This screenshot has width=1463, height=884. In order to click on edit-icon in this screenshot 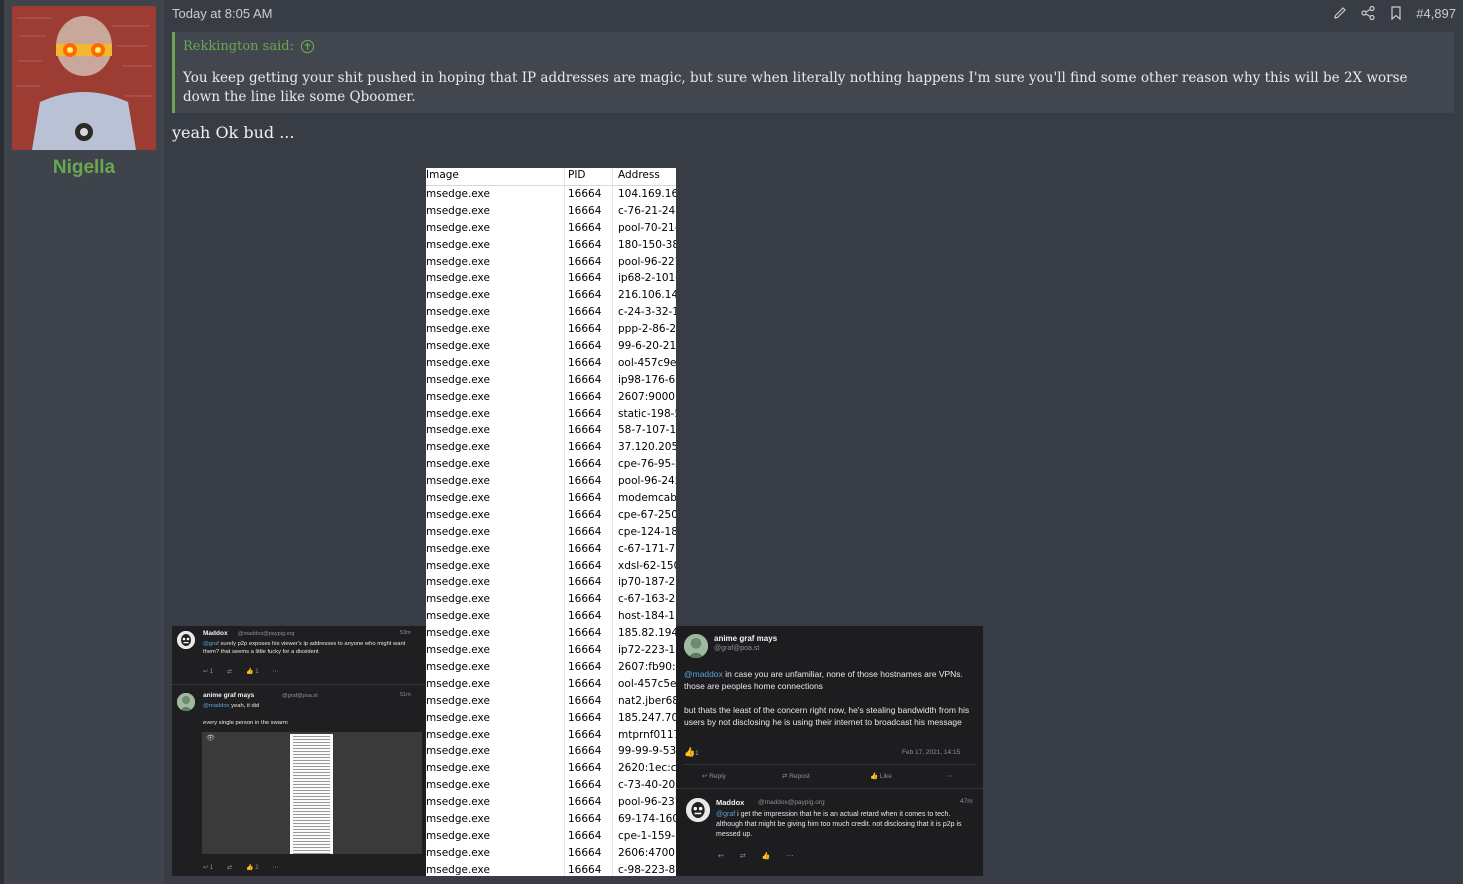, I will do `click(1340, 13)`.